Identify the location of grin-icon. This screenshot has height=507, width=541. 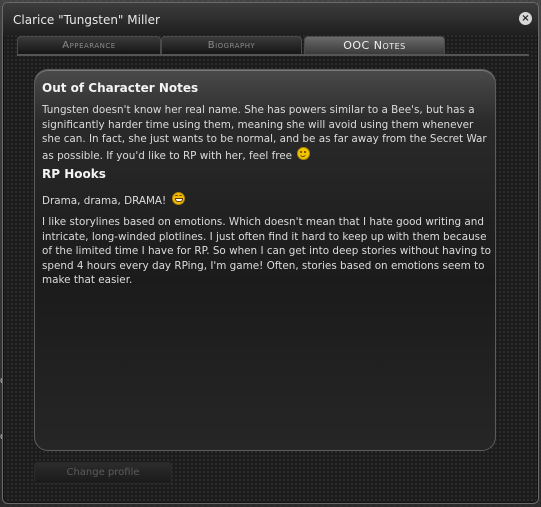
(178, 198).